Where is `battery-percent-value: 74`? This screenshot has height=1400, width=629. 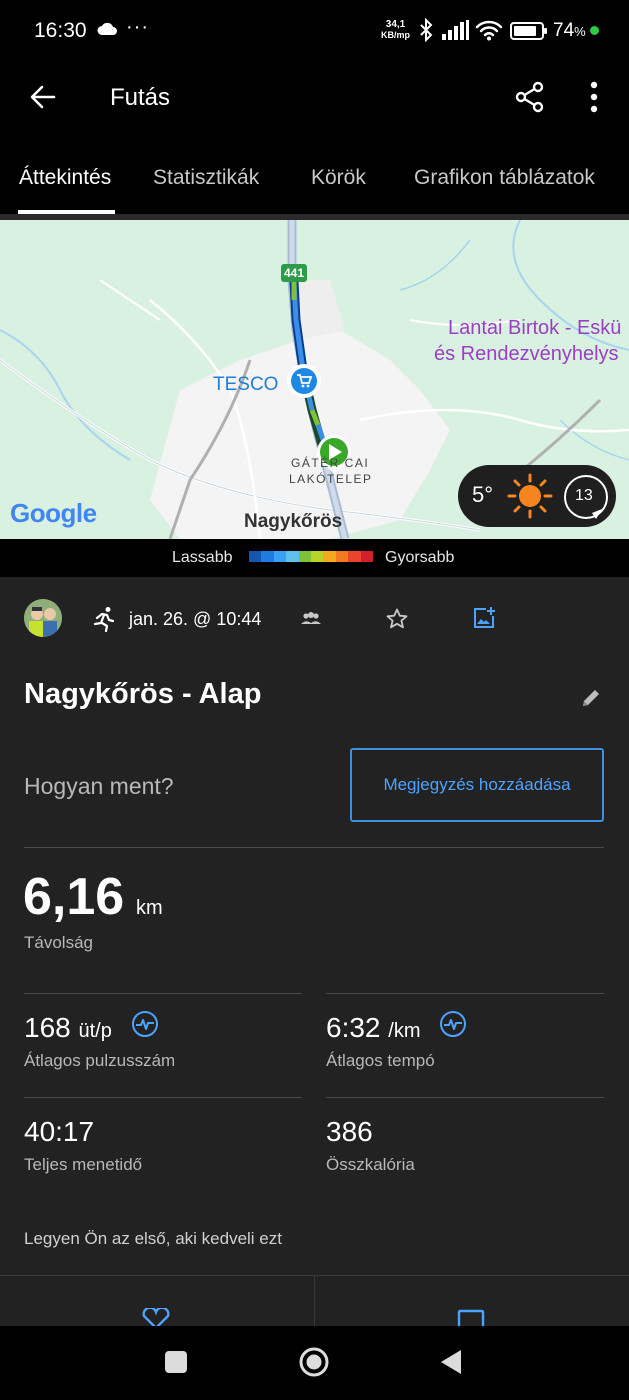
battery-percent-value: 74 is located at coordinates (564, 30).